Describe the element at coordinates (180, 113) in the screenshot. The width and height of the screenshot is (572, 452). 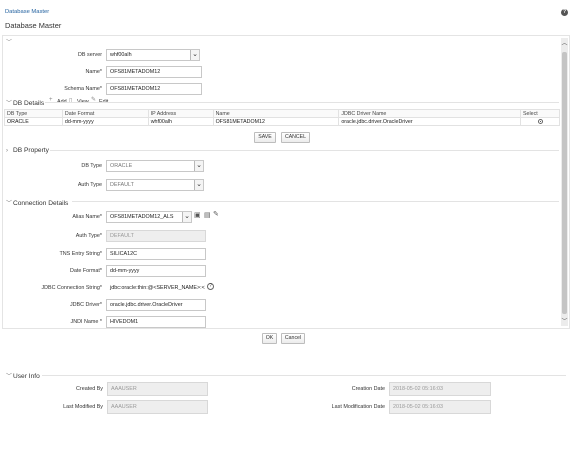
I see `column-header: IP Address` at that location.